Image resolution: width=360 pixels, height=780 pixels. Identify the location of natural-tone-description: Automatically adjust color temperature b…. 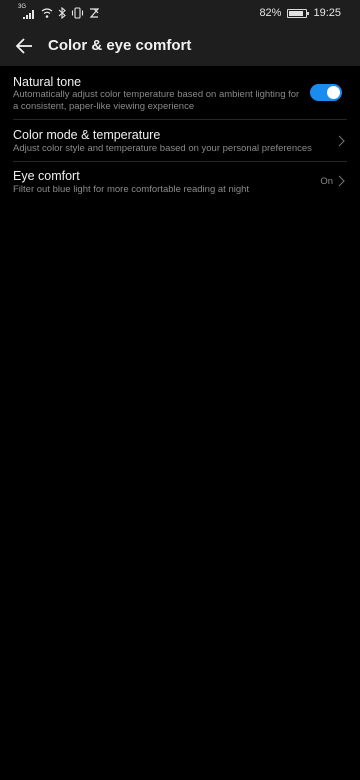
(156, 100).